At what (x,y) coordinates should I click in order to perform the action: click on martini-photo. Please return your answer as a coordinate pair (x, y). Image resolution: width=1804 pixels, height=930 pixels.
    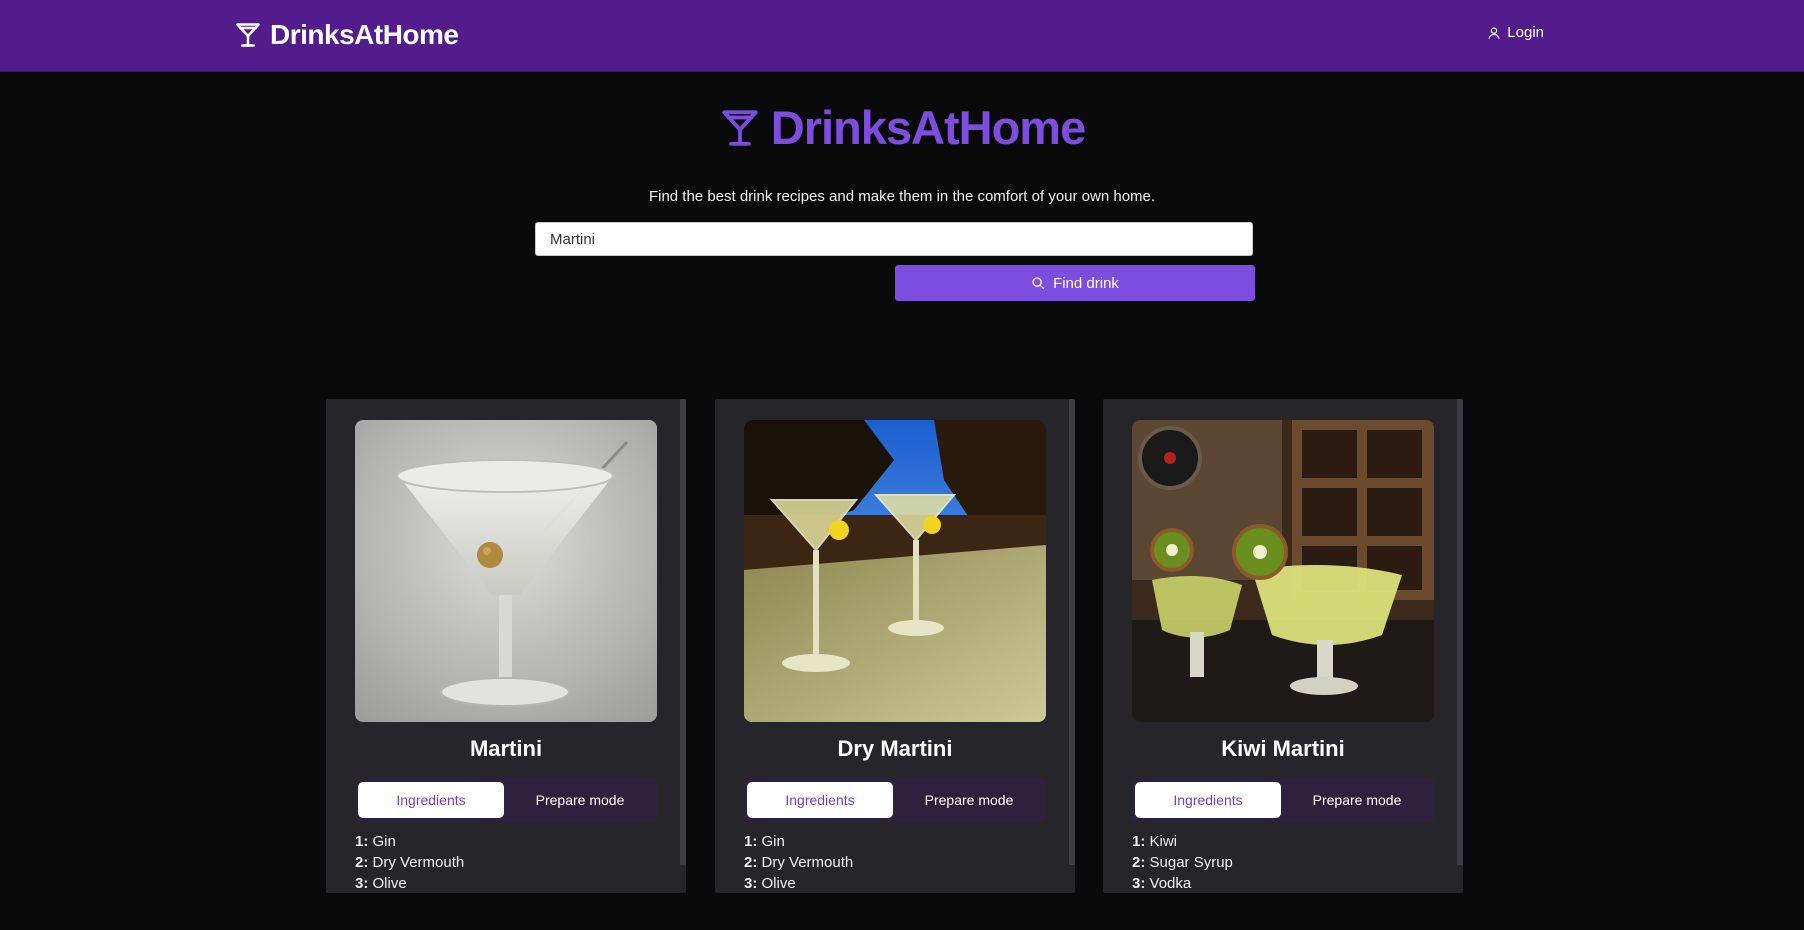
    Looking at the image, I should click on (506, 571).